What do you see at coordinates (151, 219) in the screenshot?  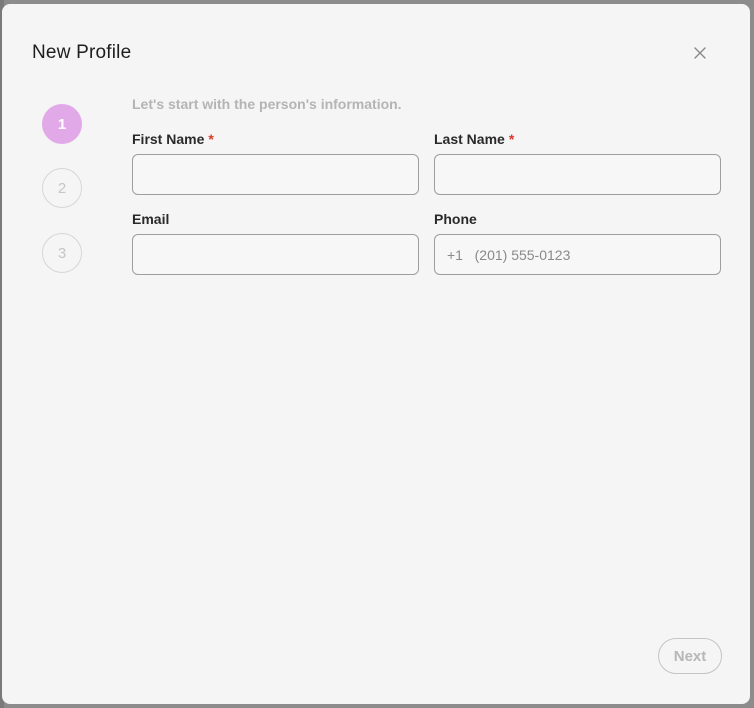 I see `email-label: Email` at bounding box center [151, 219].